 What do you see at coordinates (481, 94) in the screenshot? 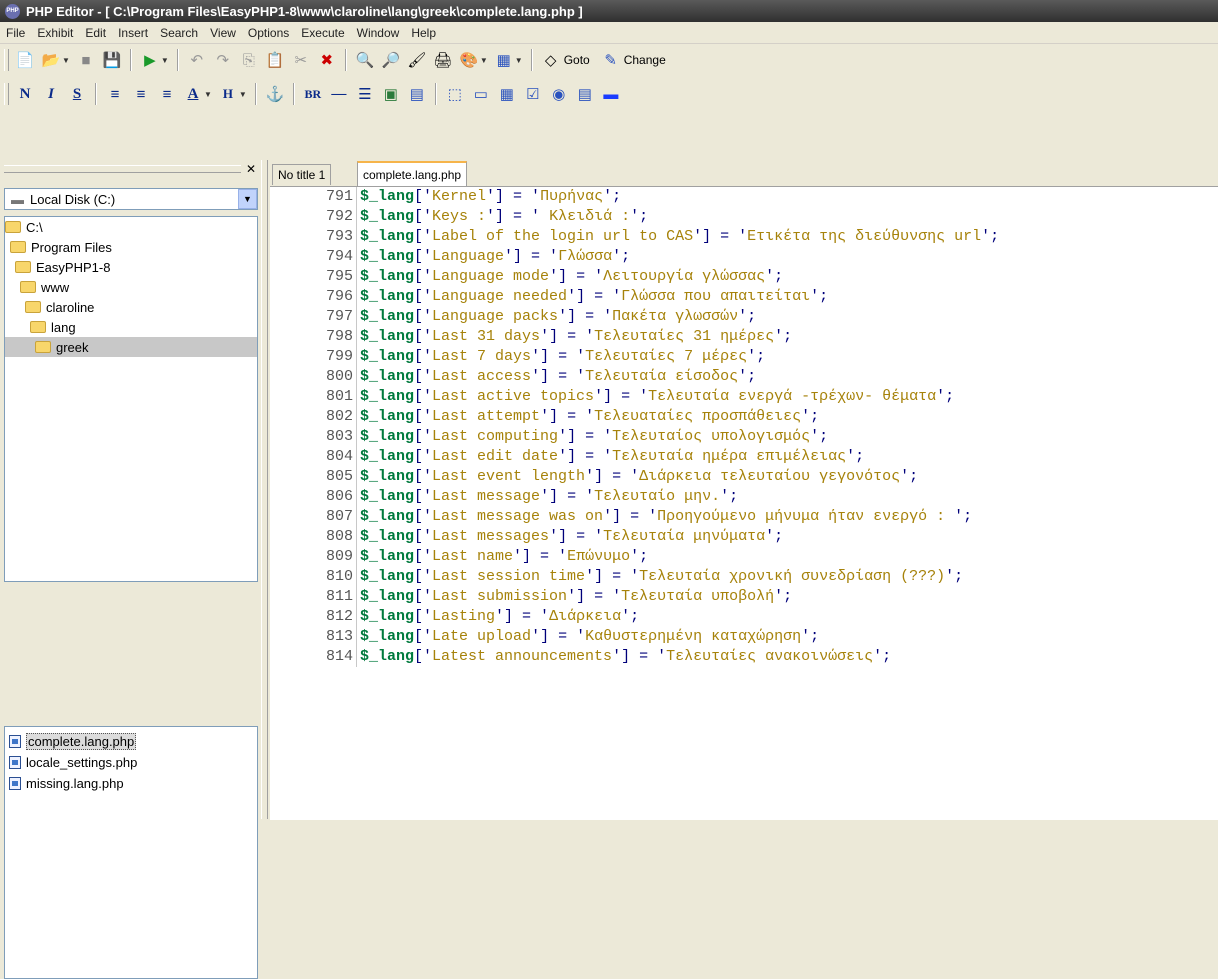
I see `text-field-icon: ▭` at bounding box center [481, 94].